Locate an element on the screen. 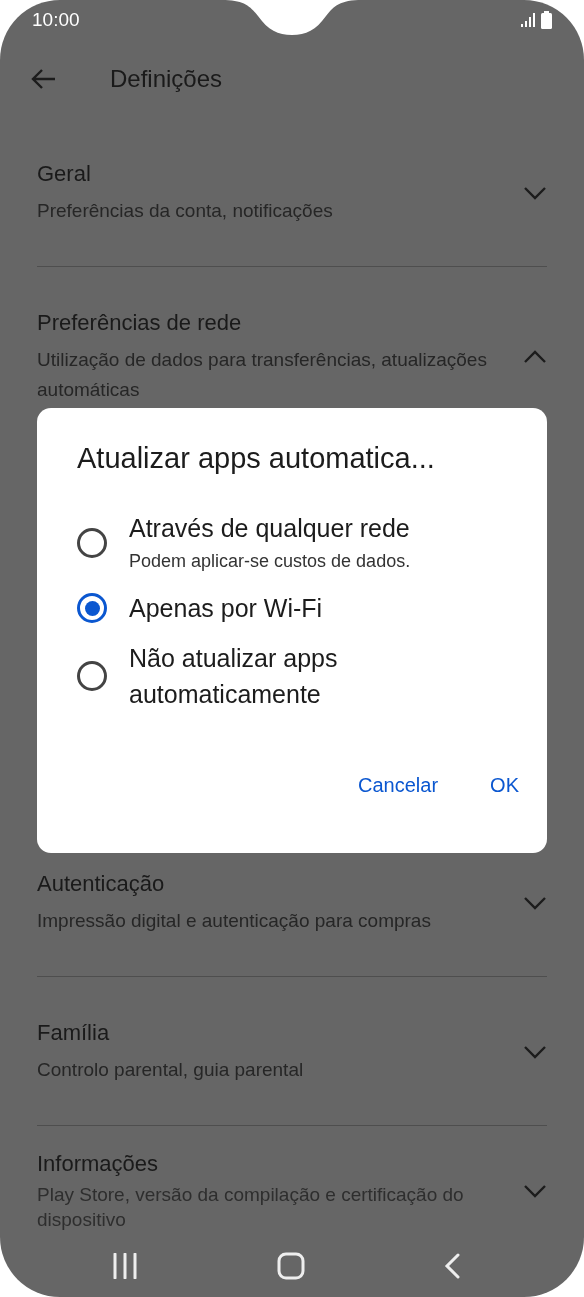  section-title: Preferências de rede is located at coordinates (140, 323).